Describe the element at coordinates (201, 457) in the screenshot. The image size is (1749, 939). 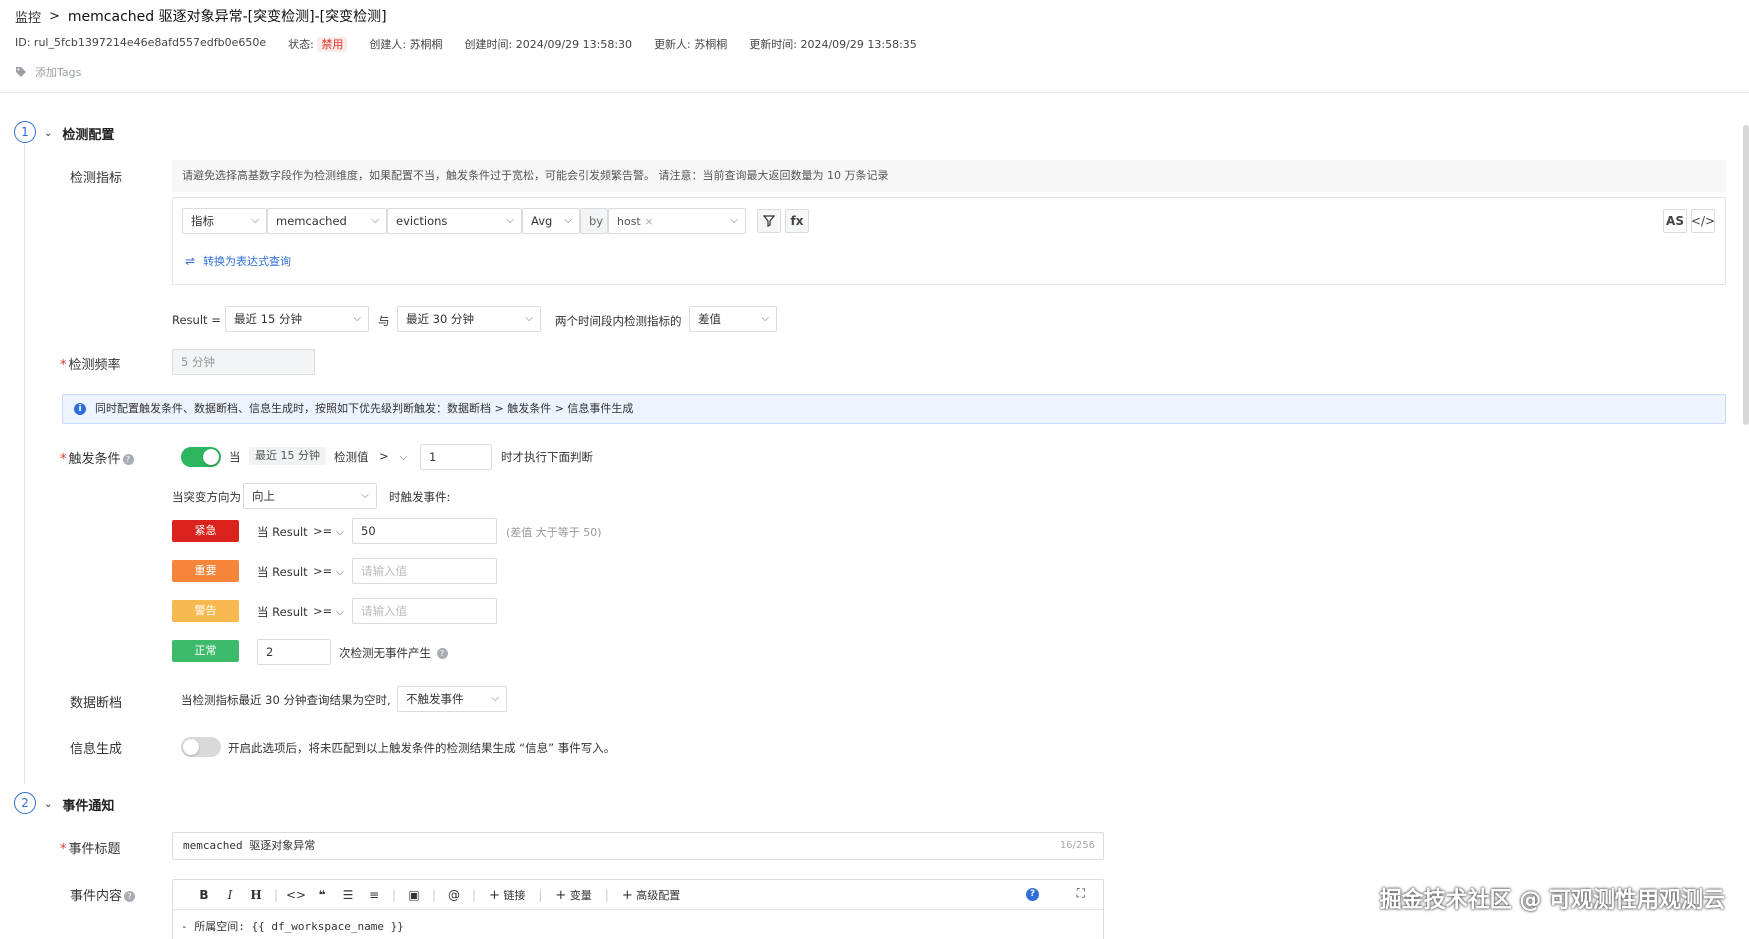
I see `trigger-toggle` at that location.